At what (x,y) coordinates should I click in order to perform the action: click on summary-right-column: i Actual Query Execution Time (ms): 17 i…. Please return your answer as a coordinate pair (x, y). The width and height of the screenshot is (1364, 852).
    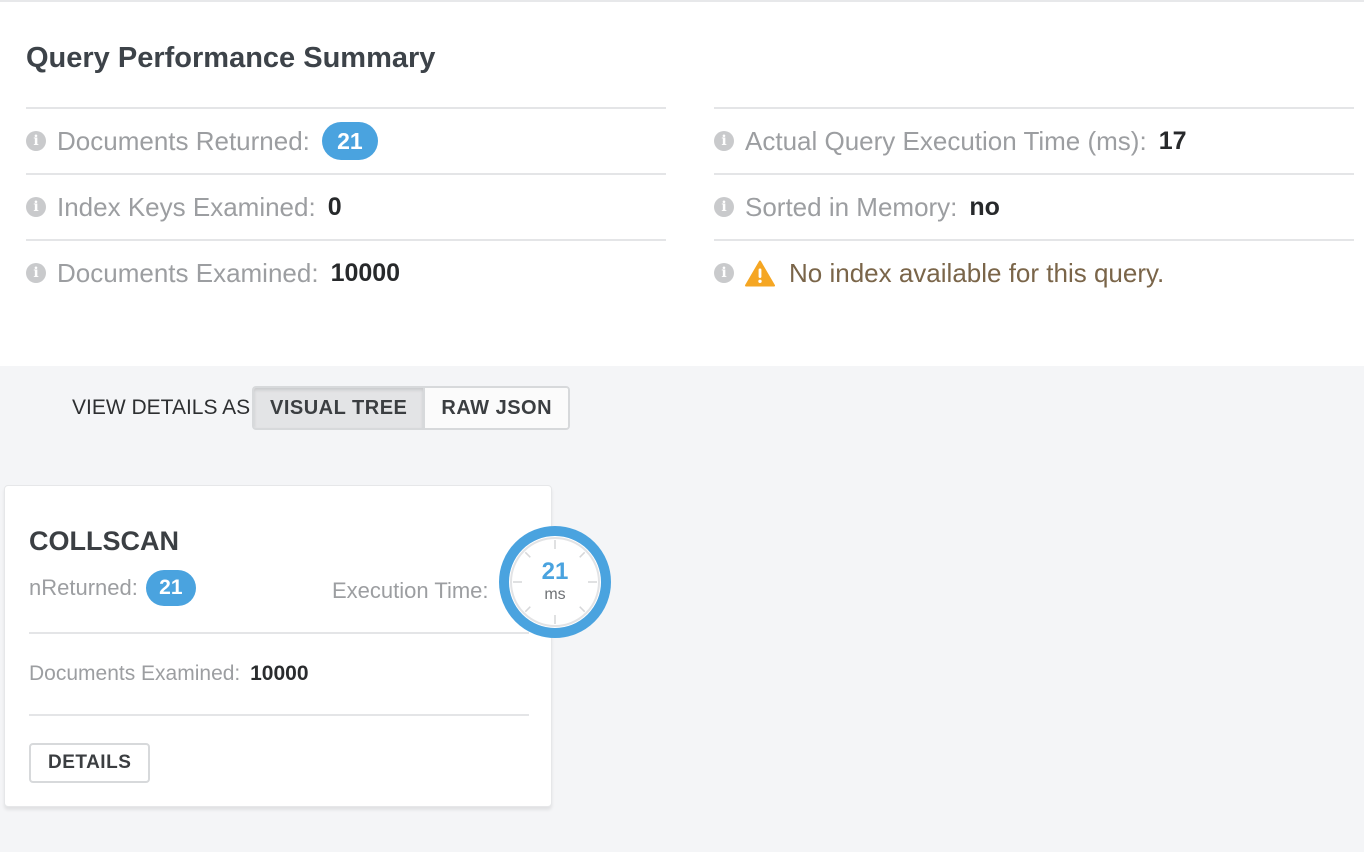
    Looking at the image, I should click on (1034, 206).